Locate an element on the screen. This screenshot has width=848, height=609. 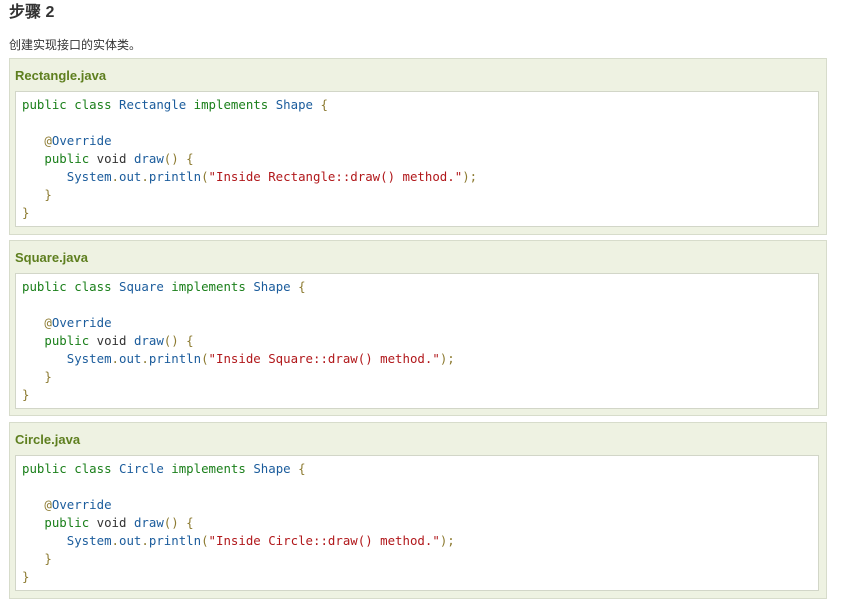
class-name: Rectangle is located at coordinates (153, 104).